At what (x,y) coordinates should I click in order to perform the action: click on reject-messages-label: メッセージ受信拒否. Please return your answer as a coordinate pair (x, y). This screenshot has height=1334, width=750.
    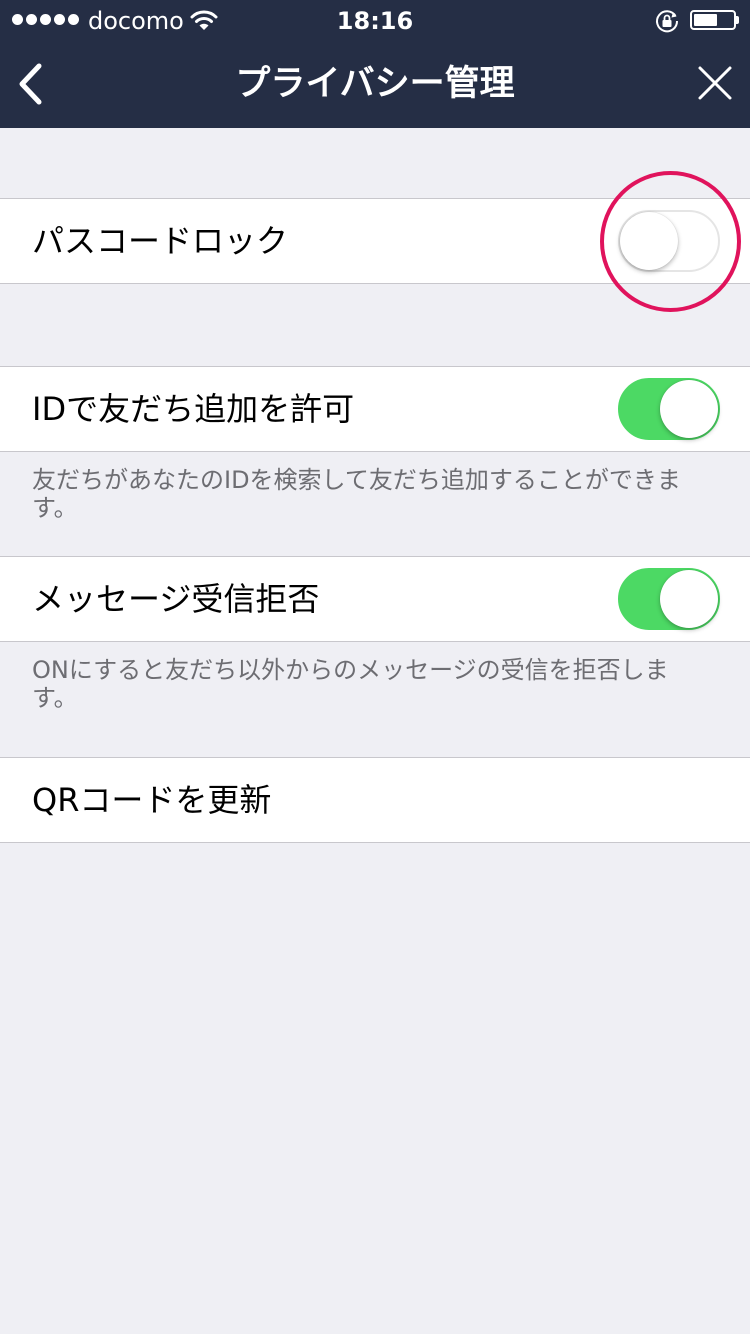
    Looking at the image, I should click on (176, 599).